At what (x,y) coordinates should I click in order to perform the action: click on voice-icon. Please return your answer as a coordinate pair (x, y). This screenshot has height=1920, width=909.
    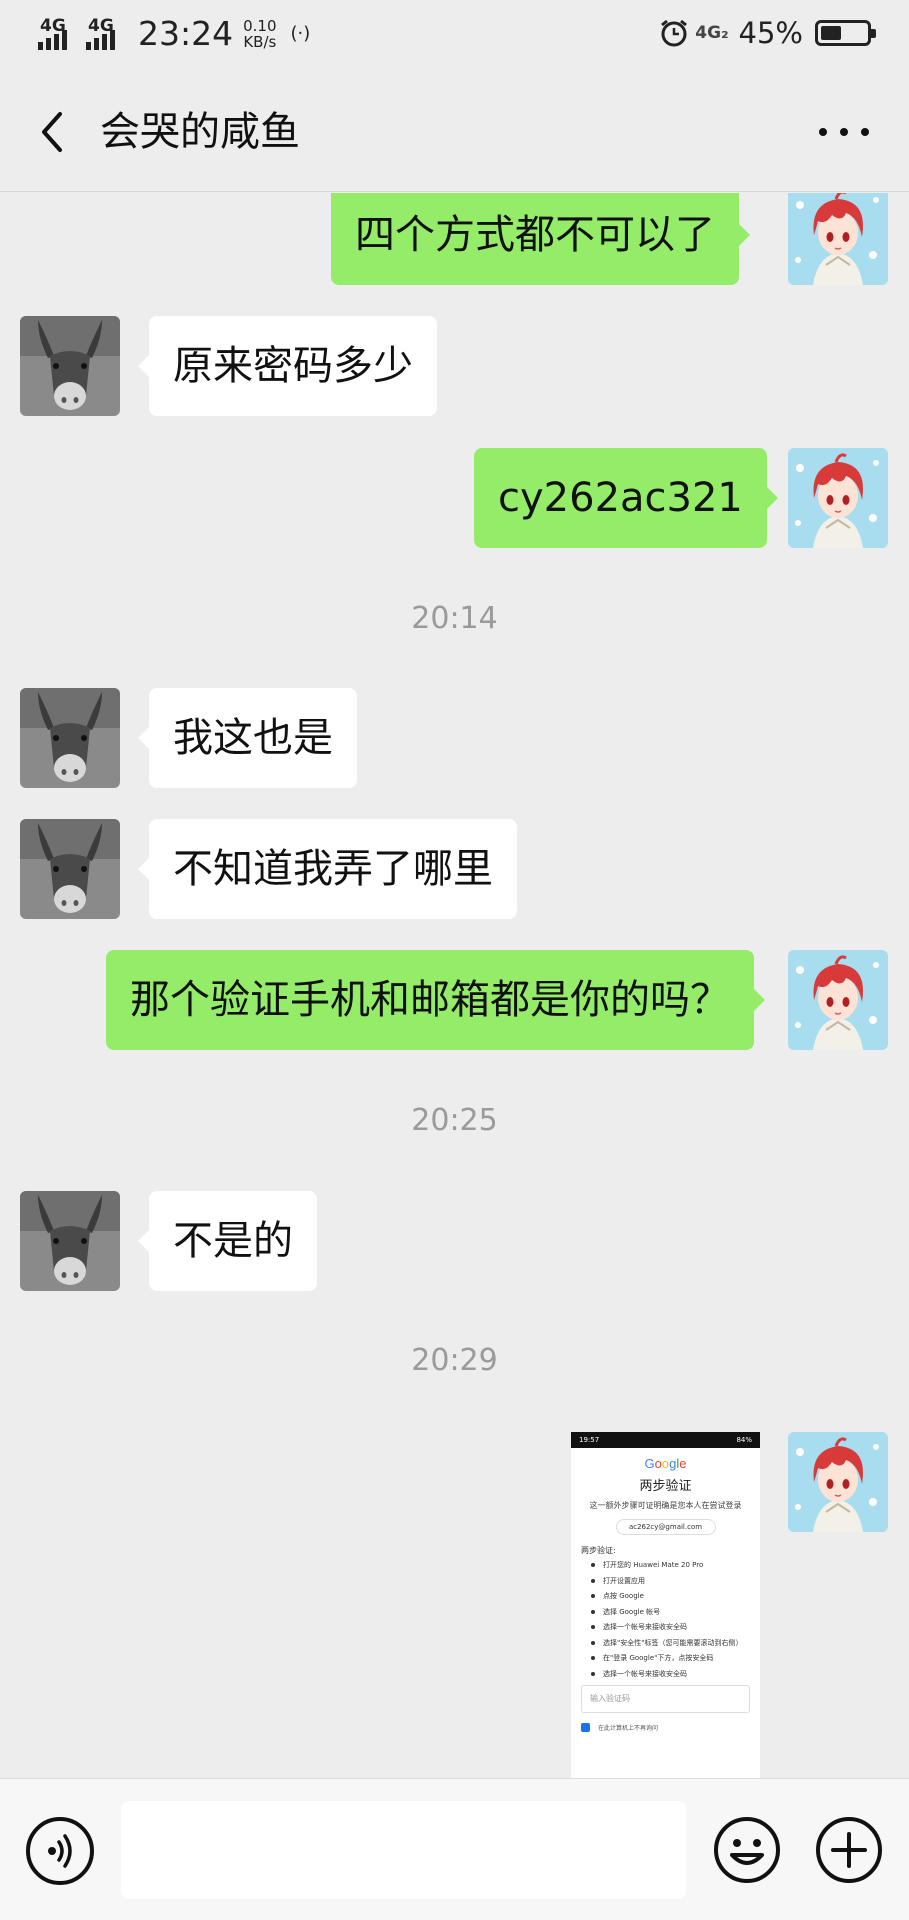
    Looking at the image, I should click on (60, 1851).